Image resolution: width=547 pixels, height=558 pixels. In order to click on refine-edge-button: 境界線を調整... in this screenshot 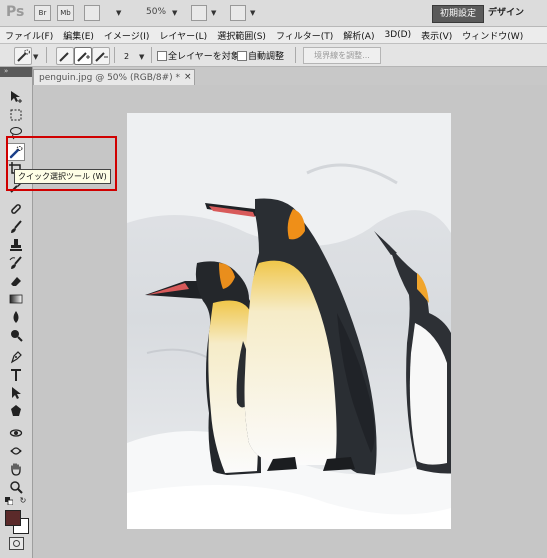, I will do `click(342, 55)`.